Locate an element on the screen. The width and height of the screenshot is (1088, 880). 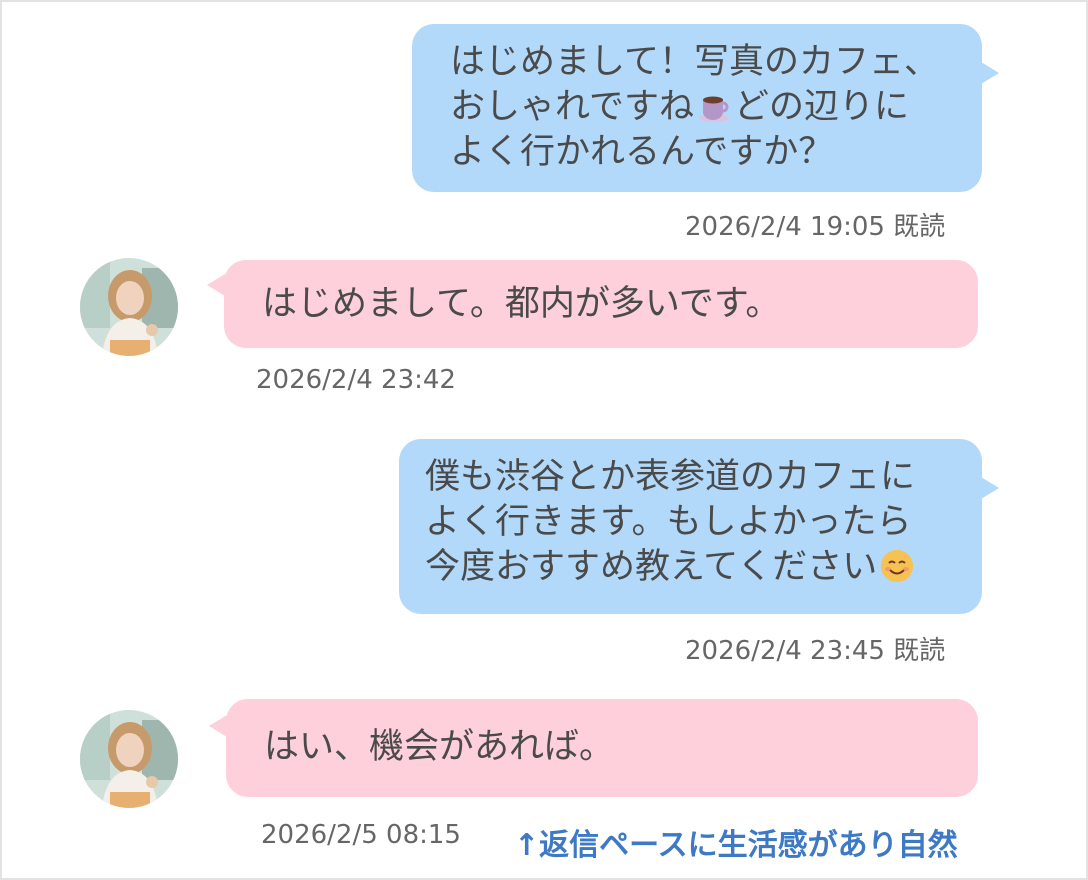
message-text: はい、機会があれば。 is located at coordinates (439, 747).